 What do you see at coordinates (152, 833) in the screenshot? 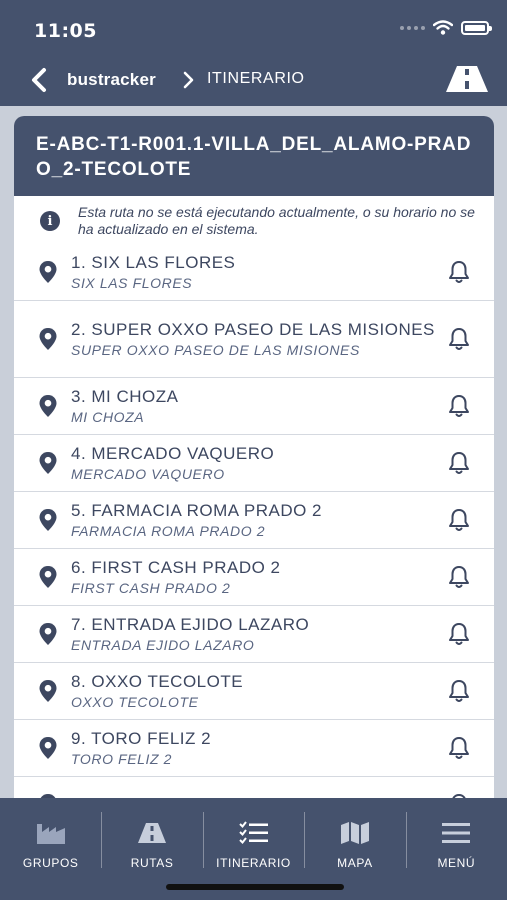
I see `road-icon` at bounding box center [152, 833].